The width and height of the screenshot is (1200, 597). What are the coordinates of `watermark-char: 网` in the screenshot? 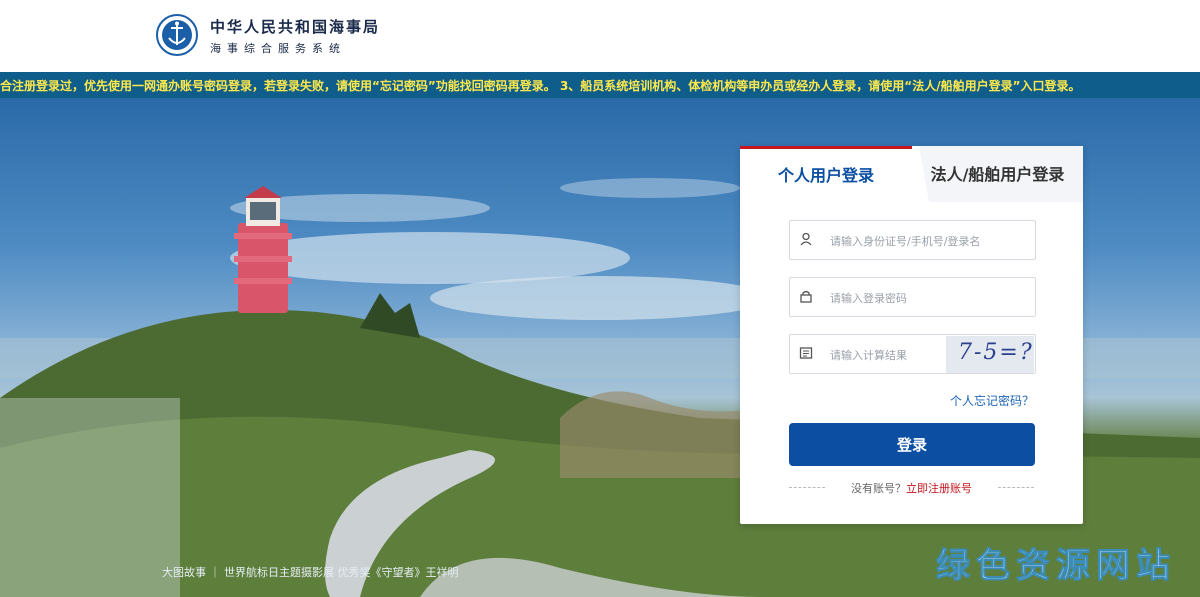 It's located at (1116, 566).